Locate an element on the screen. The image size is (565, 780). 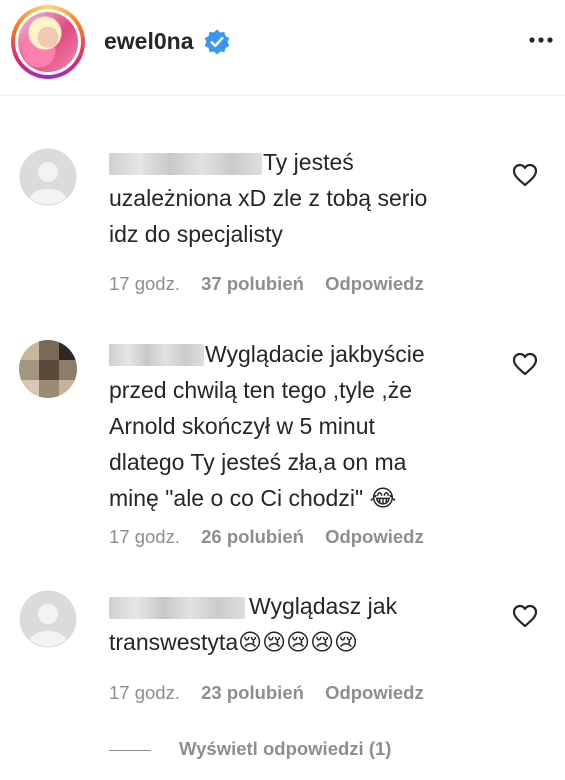
avatar-photo is located at coordinates (48, 42).